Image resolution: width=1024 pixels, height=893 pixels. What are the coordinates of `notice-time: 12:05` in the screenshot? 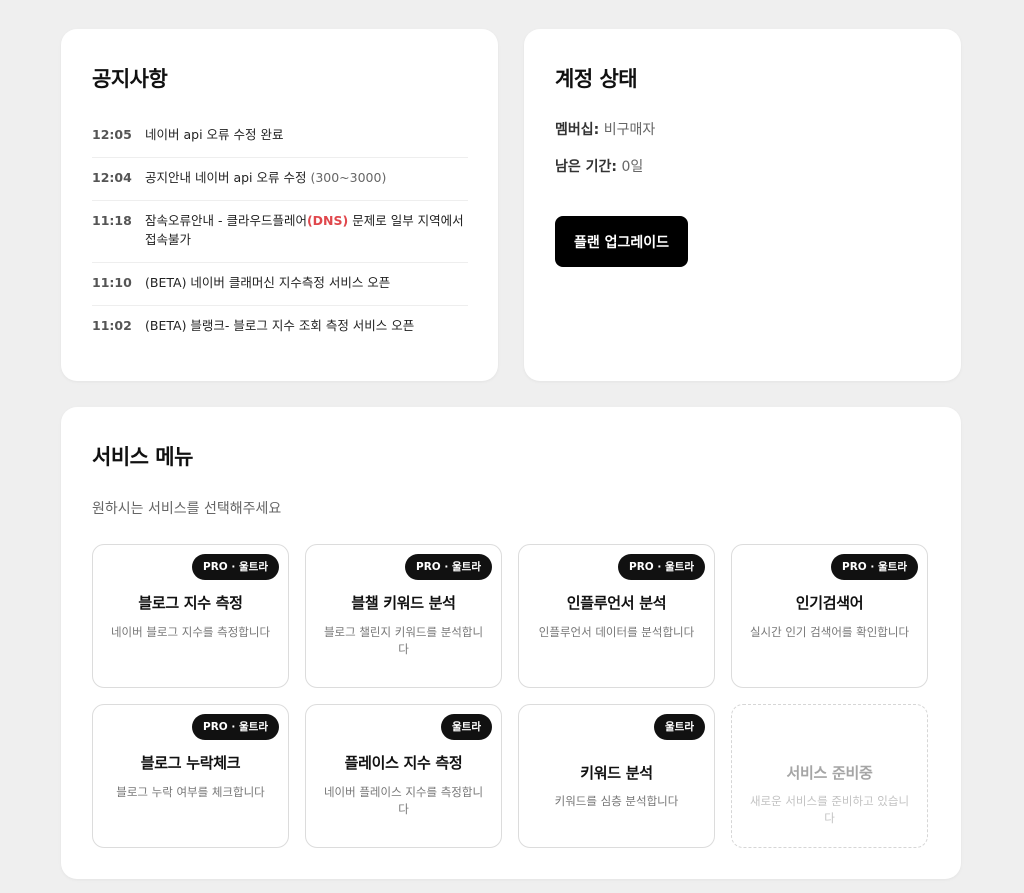 It's located at (112, 134).